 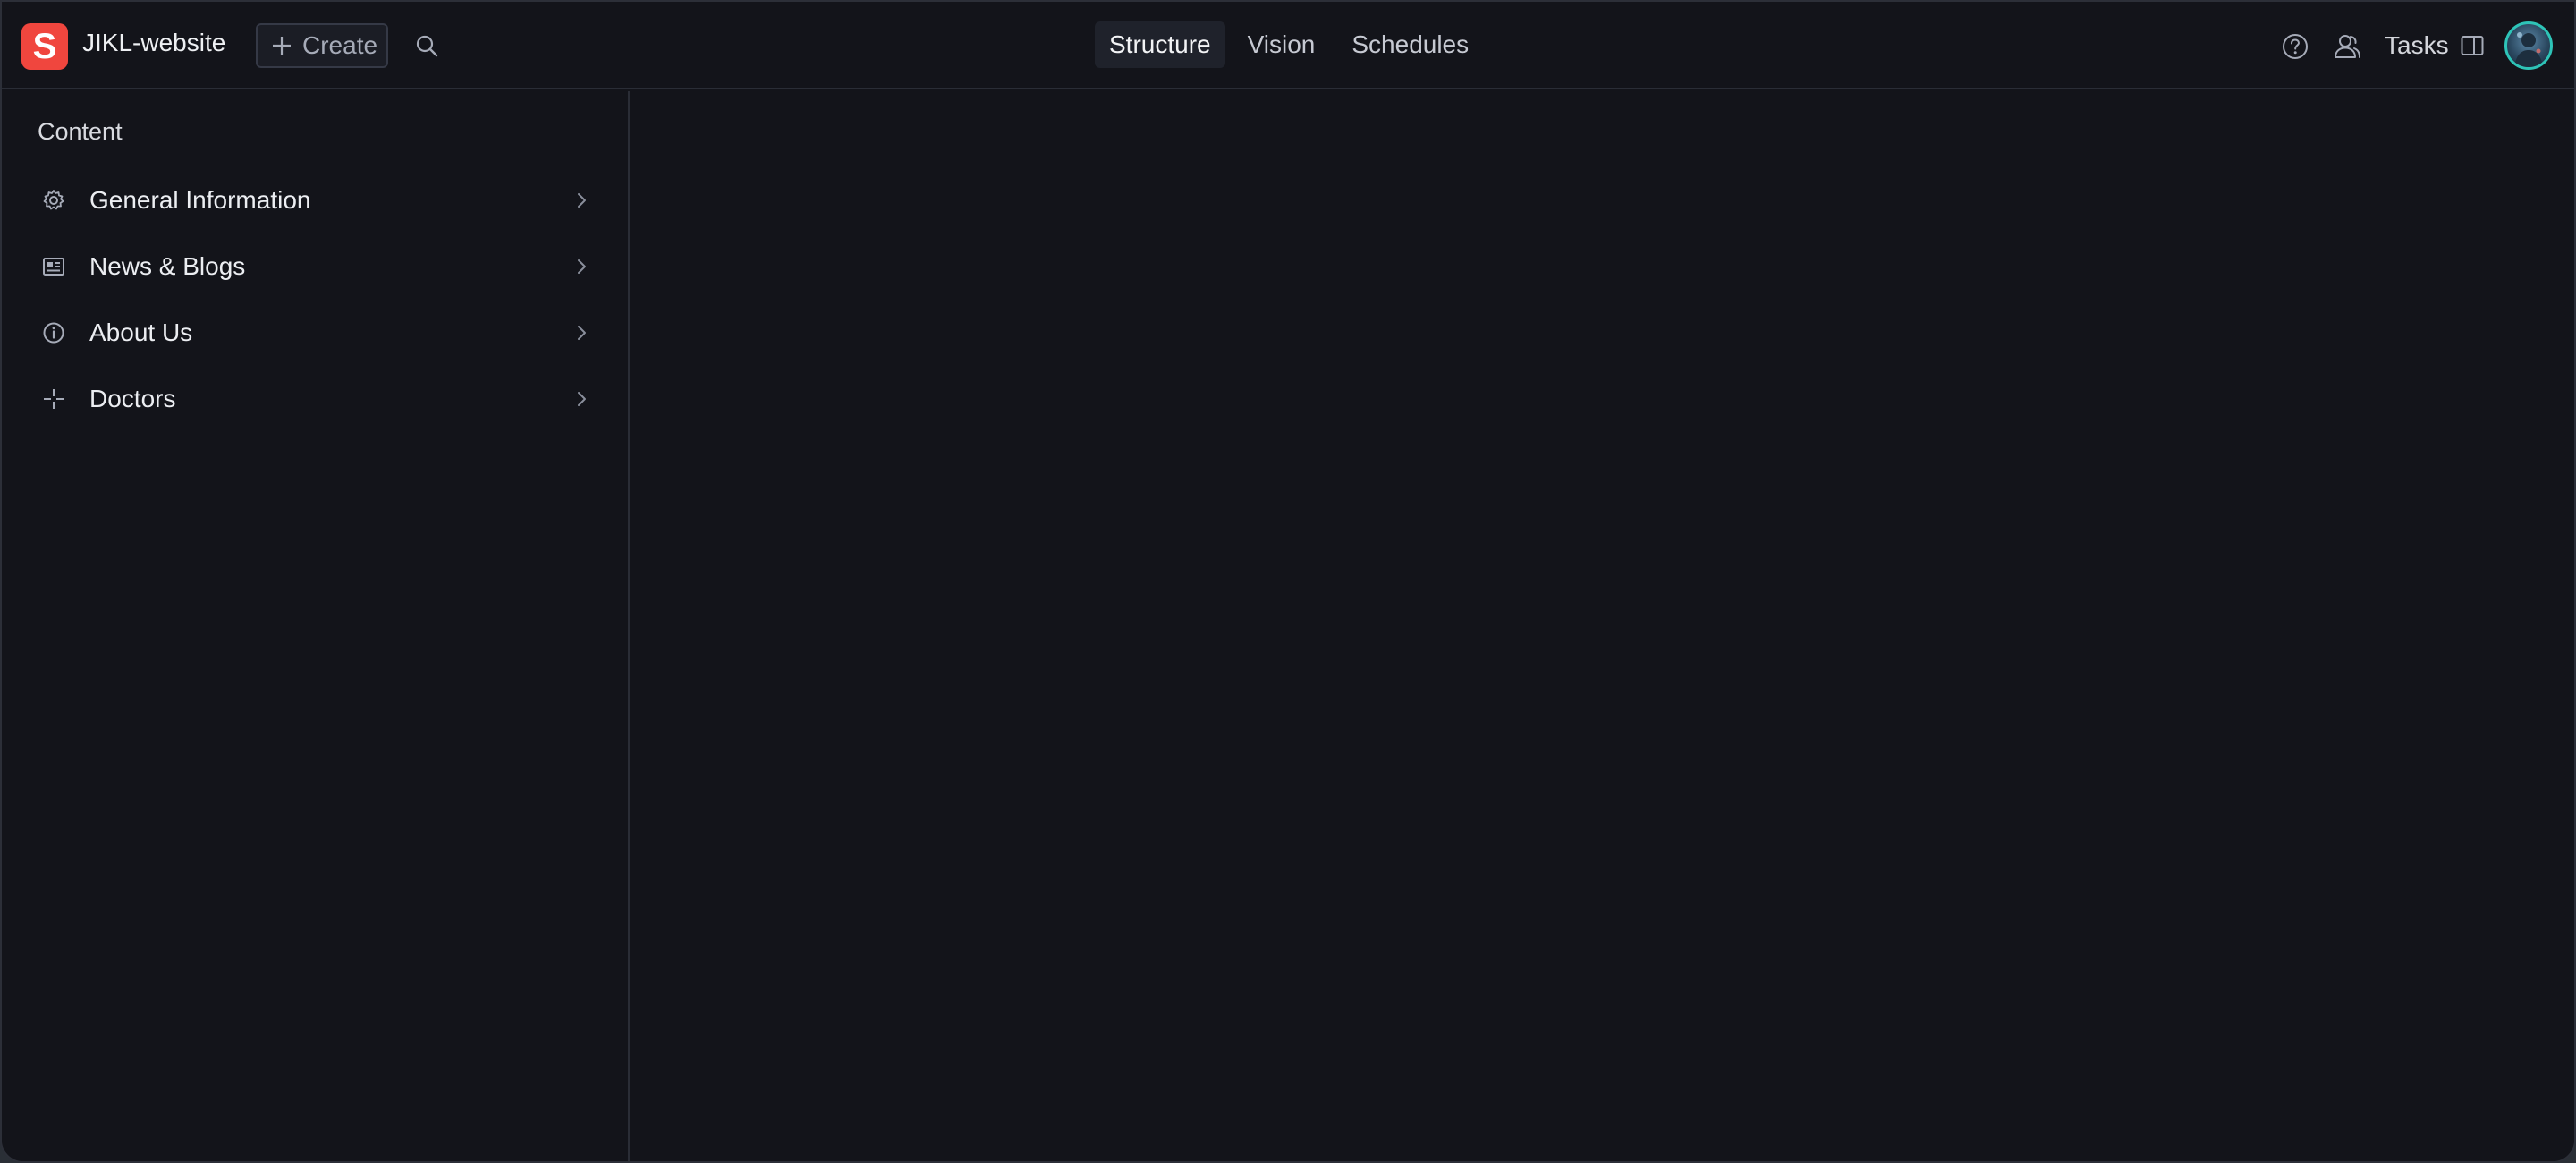 I want to click on panel-toggle-icon, so click(x=2472, y=45).